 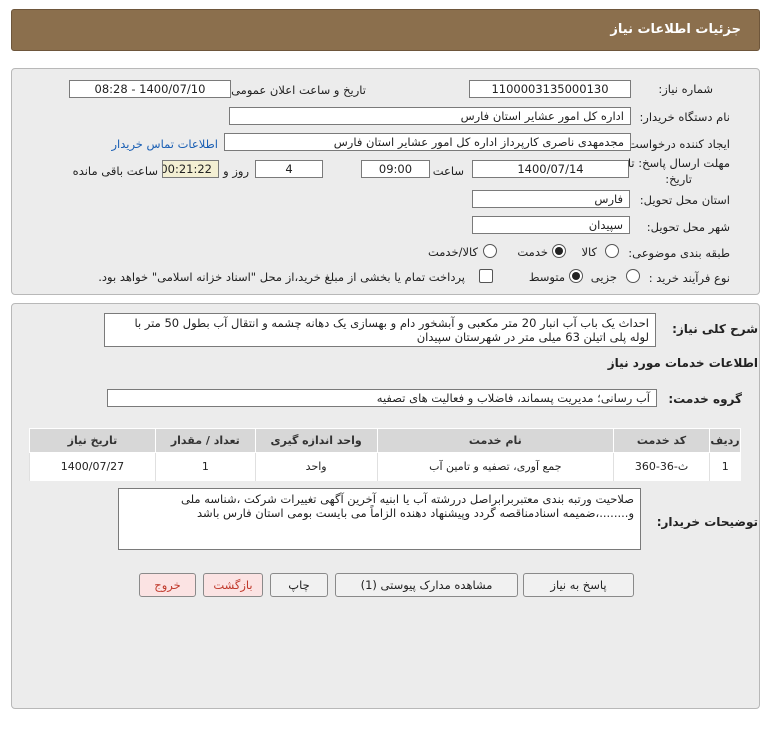 What do you see at coordinates (115, 171) in the screenshot?
I see `remaining-time-label: ساعت باقی مانده` at bounding box center [115, 171].